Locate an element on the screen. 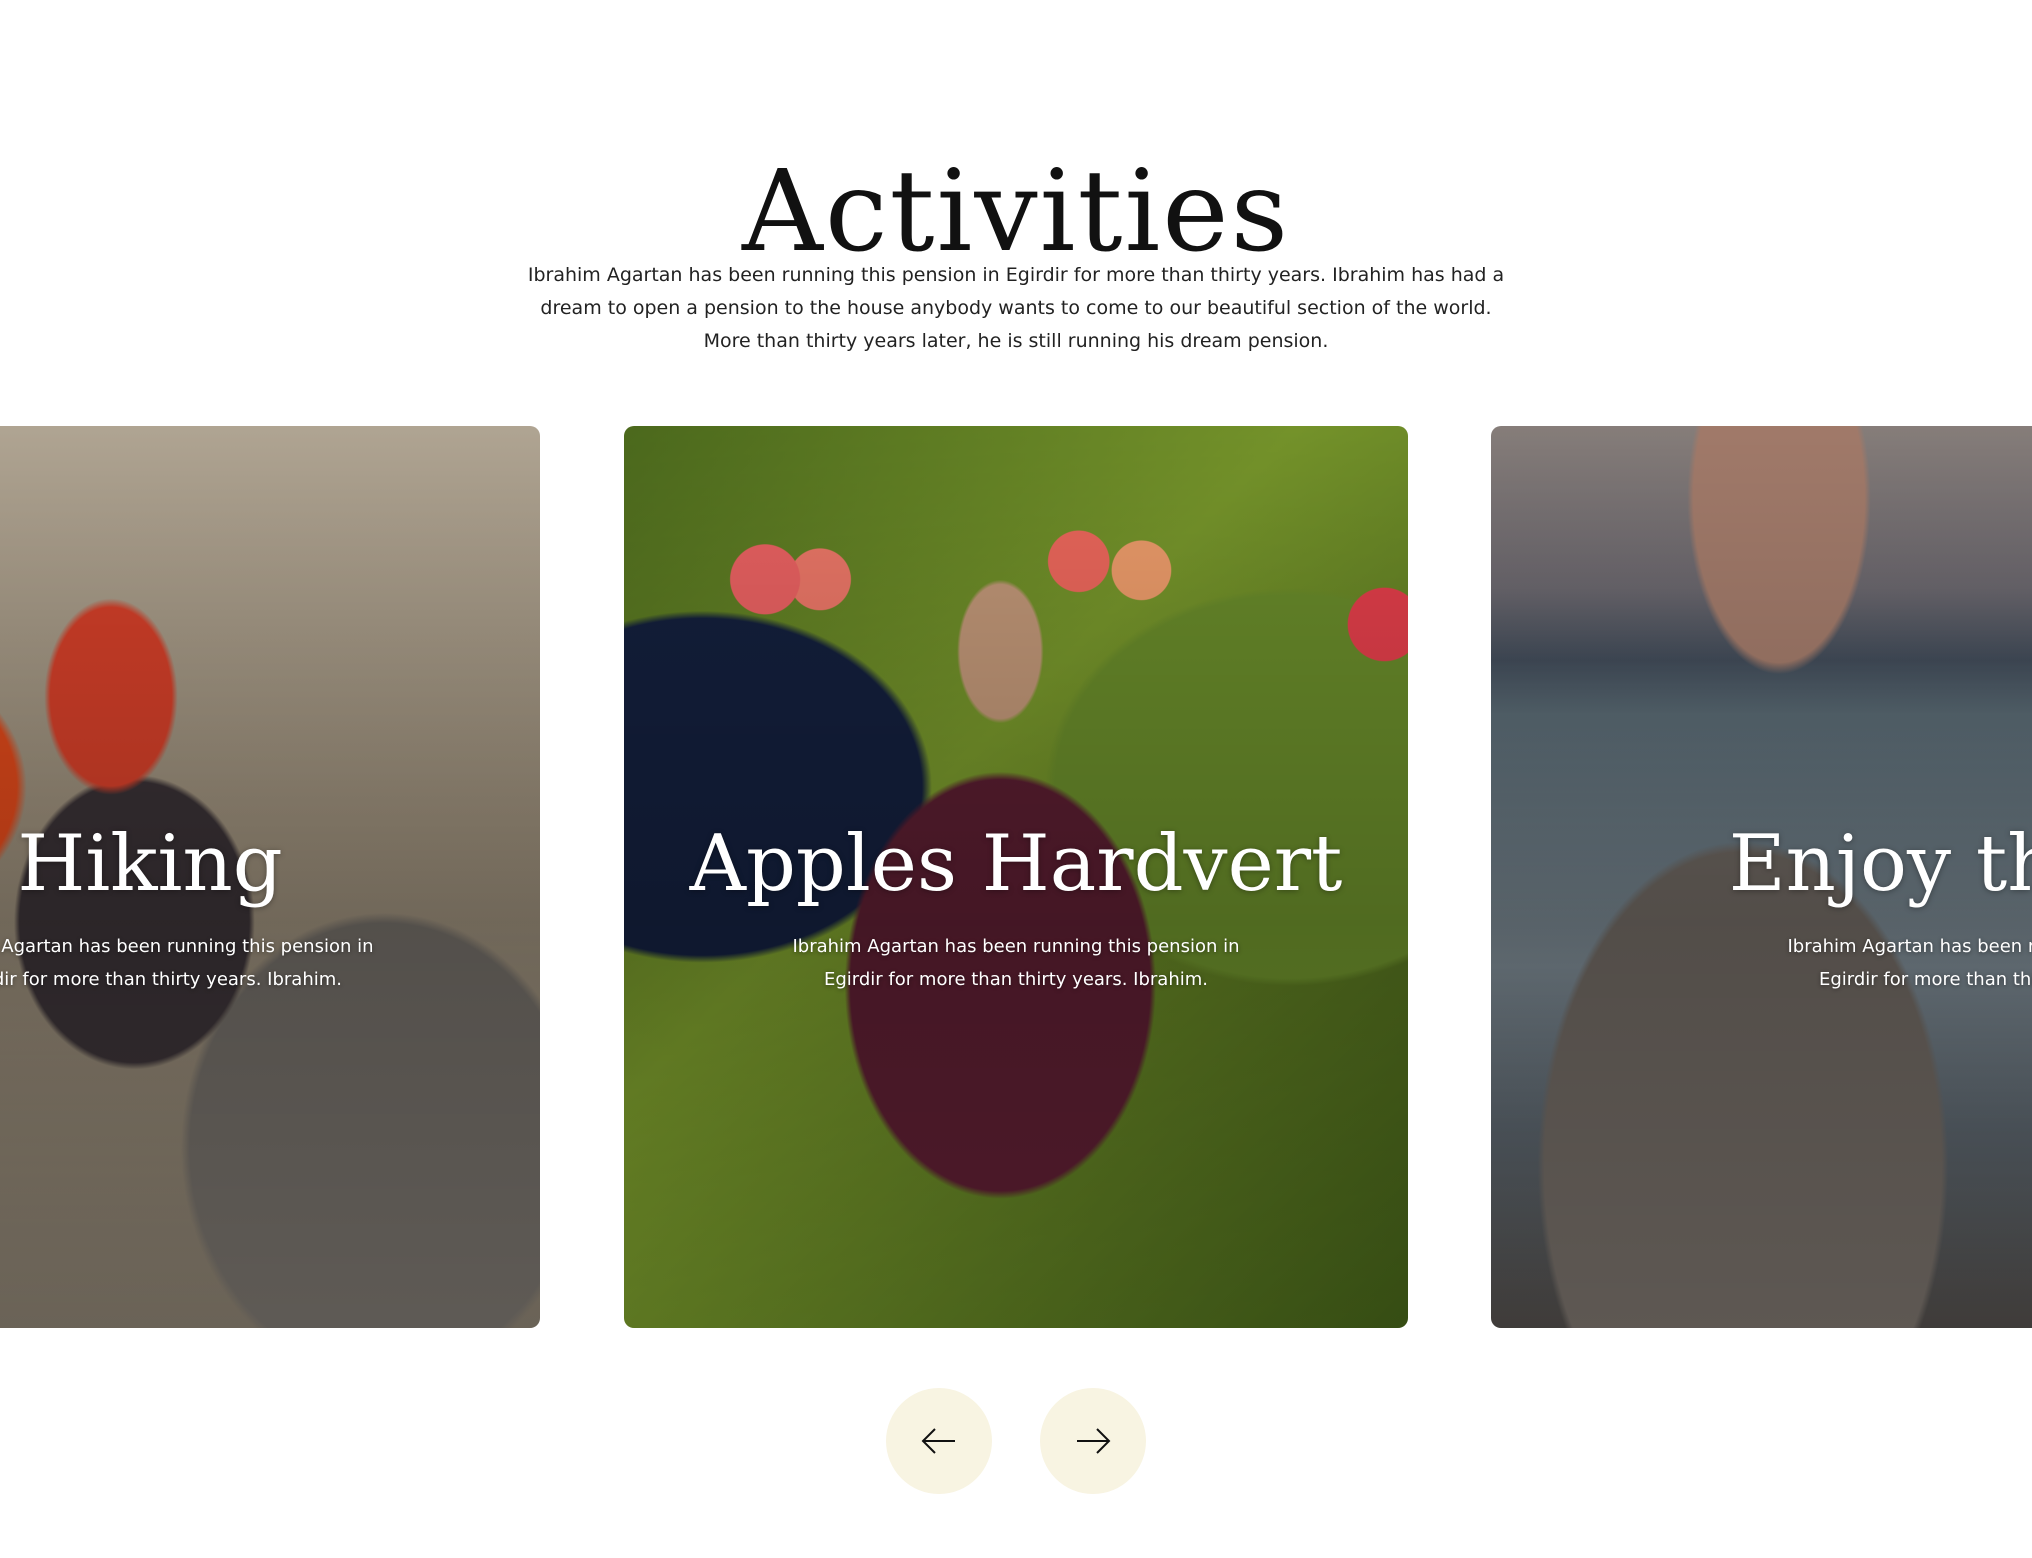 This screenshot has width=2032, height=1558. section-title: Activities is located at coordinates (1016, 212).